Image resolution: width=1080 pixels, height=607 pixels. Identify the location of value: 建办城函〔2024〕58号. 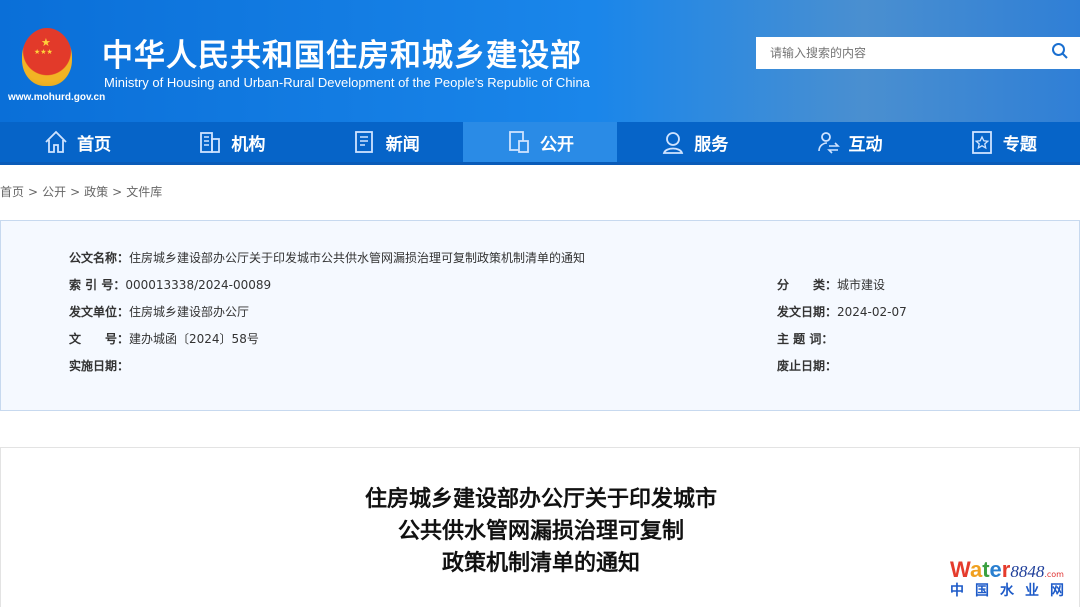
(194, 339).